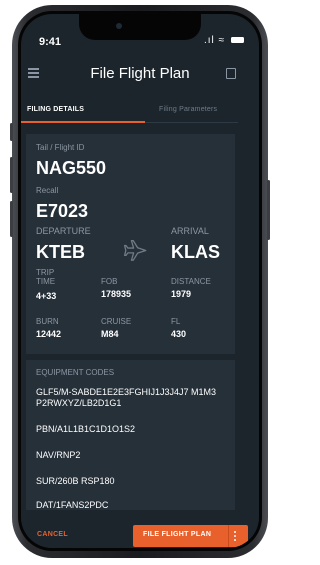 The width and height of the screenshot is (320, 565). Describe the element at coordinates (83, 122) in the screenshot. I see `active-tab-indicator` at that location.